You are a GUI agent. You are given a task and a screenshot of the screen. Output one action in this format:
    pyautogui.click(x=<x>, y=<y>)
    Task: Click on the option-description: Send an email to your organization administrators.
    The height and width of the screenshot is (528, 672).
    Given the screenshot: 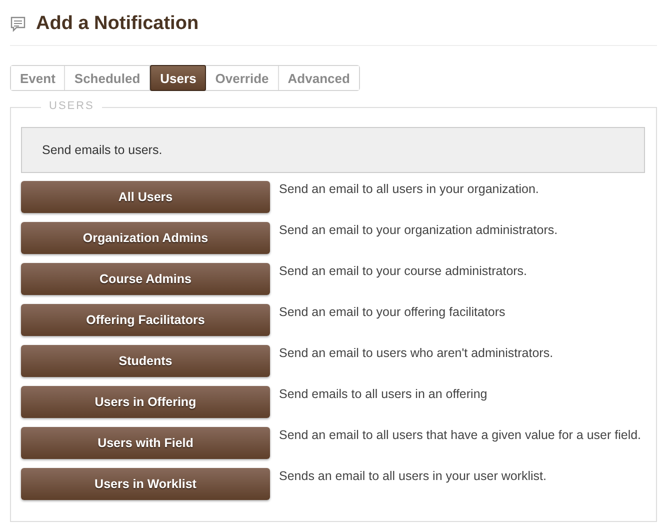 What is the action you would take?
    pyautogui.click(x=418, y=230)
    